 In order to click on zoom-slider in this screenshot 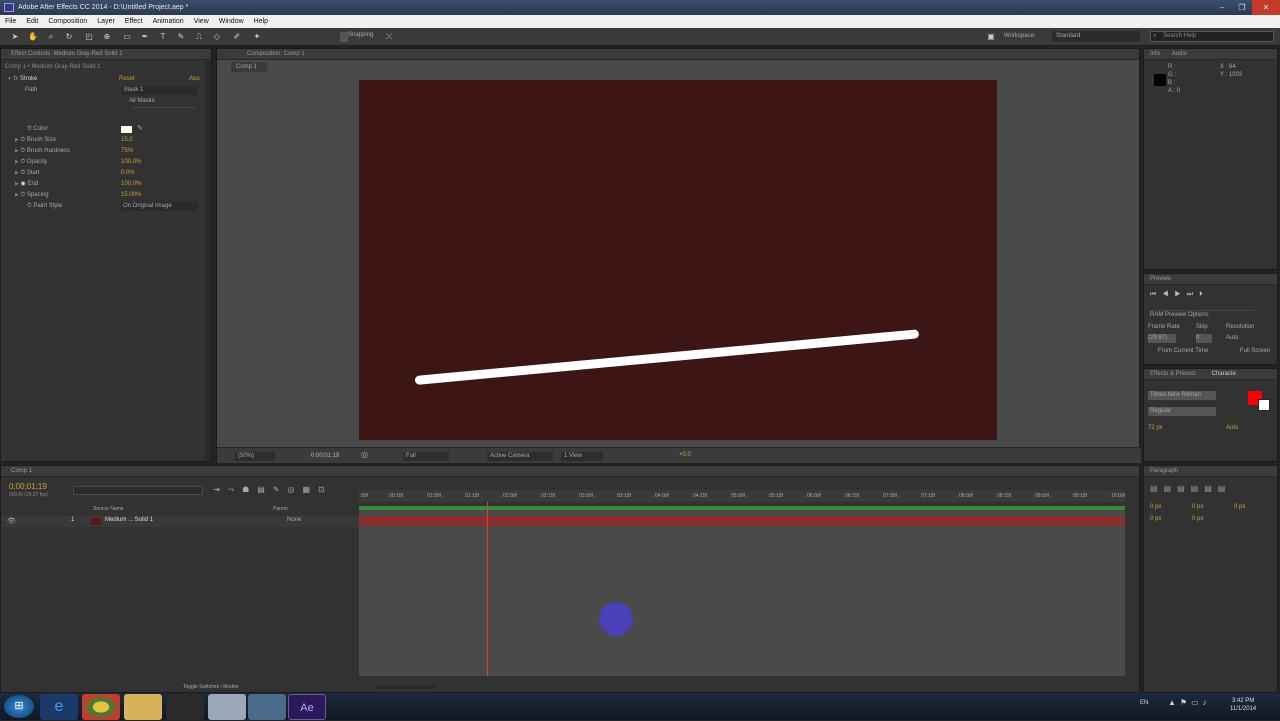, I will do `click(405, 687)`.